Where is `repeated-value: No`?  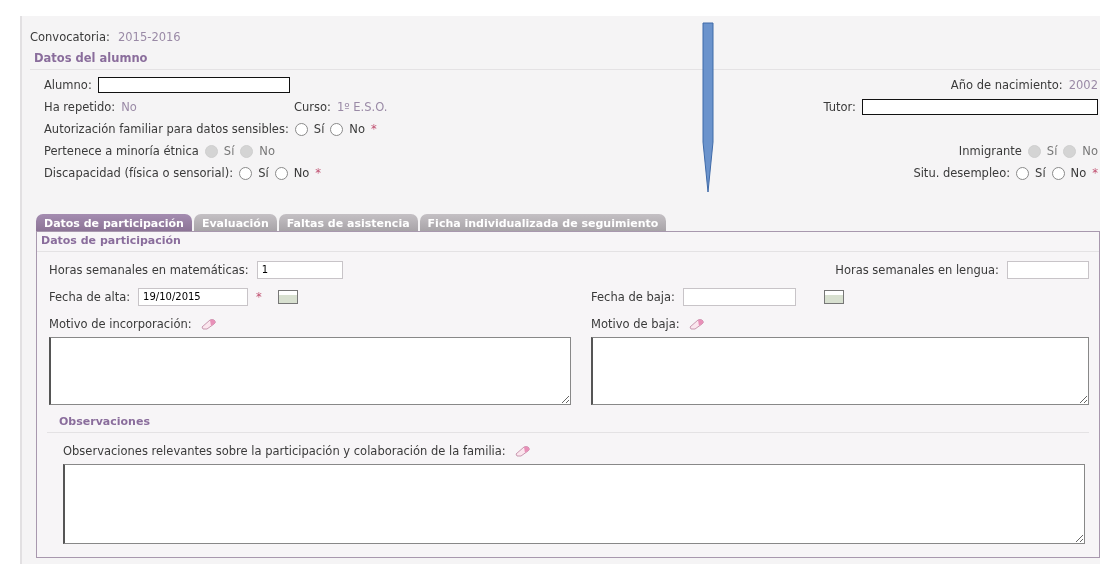 repeated-value: No is located at coordinates (129, 107).